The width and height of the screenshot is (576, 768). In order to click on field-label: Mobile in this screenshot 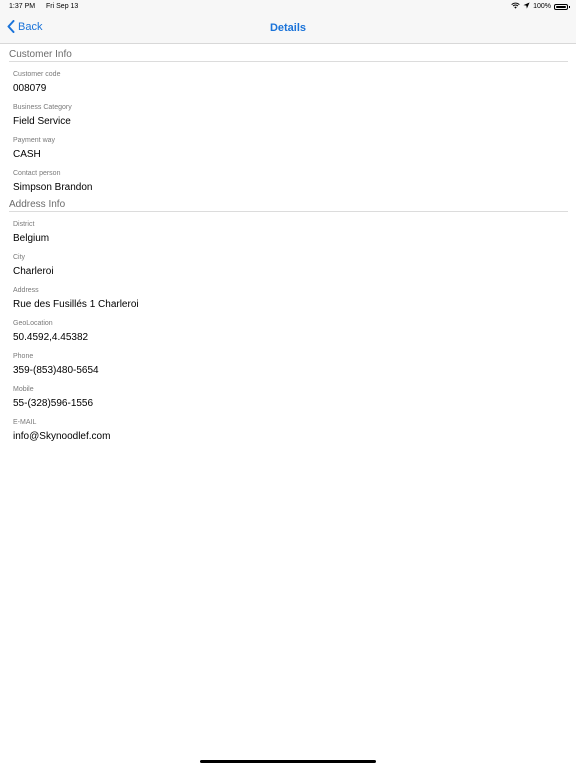, I will do `click(23, 389)`.